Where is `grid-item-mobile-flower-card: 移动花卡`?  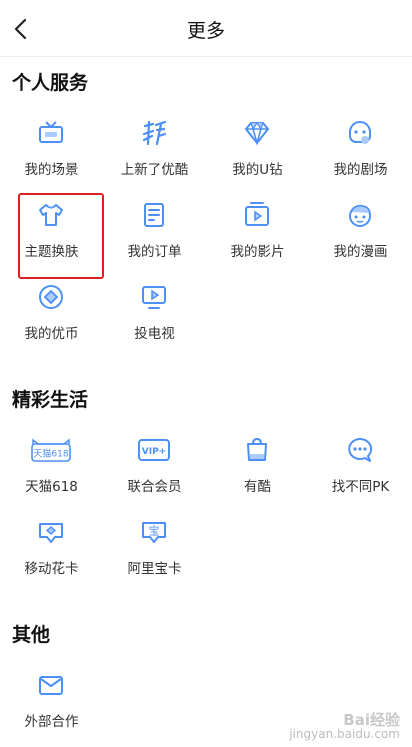 grid-item-mobile-flower-card: 移动花卡 is located at coordinates (51, 552).